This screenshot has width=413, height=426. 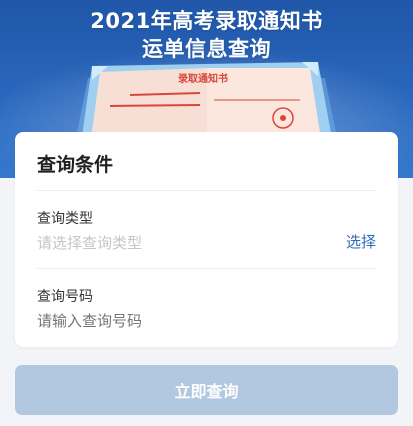 I want to click on query-type-label: 查询类型, so click(x=65, y=219).